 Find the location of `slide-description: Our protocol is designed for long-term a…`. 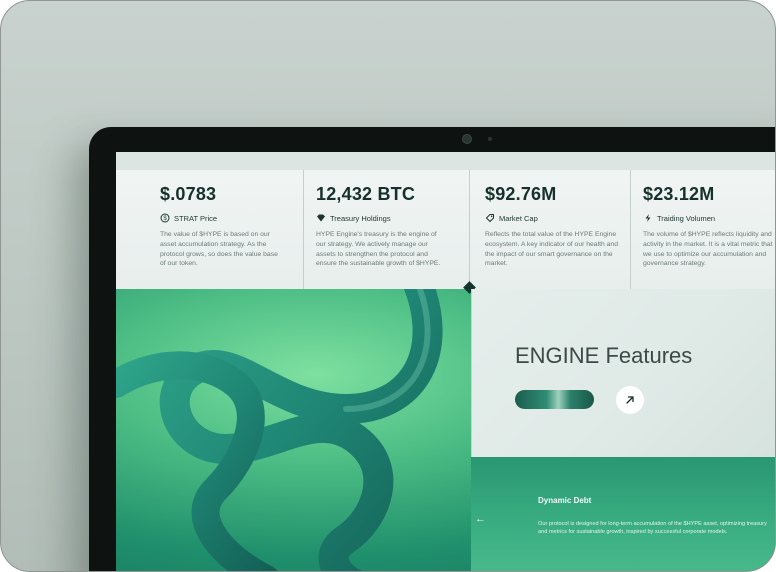

slide-description: Our protocol is designed for long-term a… is located at coordinates (652, 528).